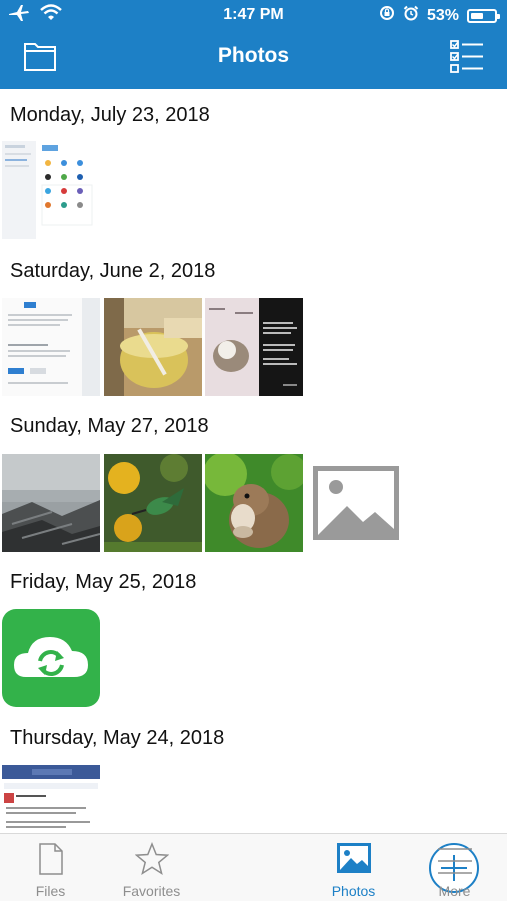 The image size is (507, 901). Describe the element at coordinates (353, 891) in the screenshot. I see `tab-label: Photos` at that location.